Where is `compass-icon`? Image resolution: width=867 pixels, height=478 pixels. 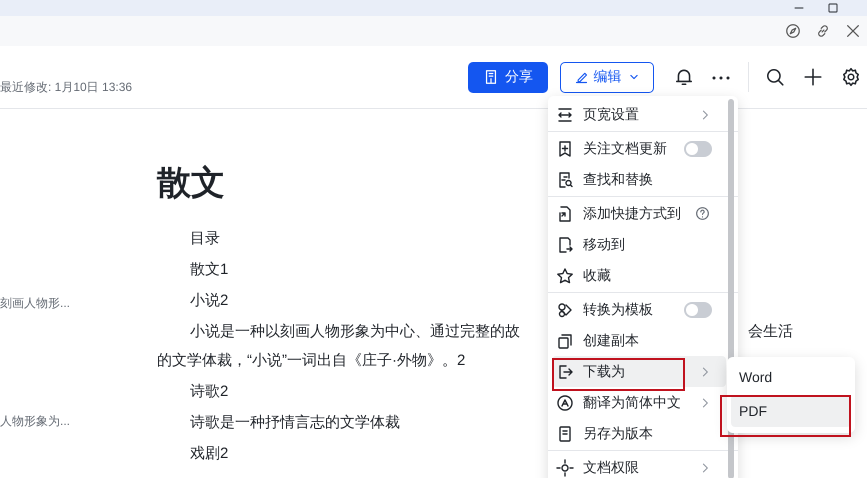
compass-icon is located at coordinates (793, 31).